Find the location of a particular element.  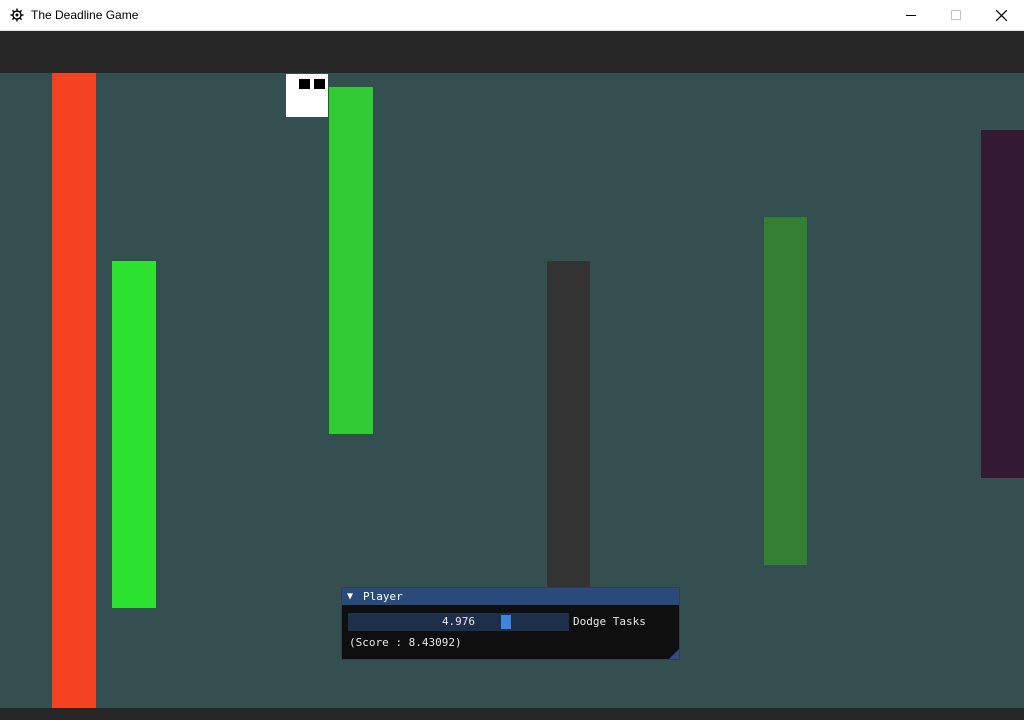

maximize-icon is located at coordinates (956, 15).